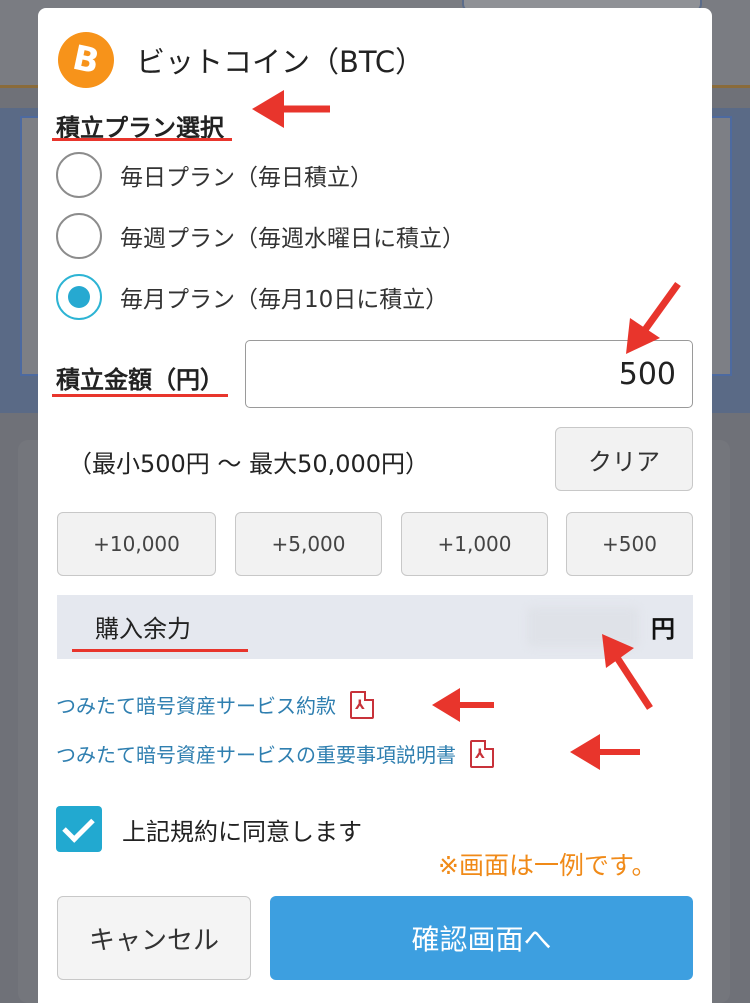  Describe the element at coordinates (624, 459) in the screenshot. I see `clear-button: クリア` at that location.